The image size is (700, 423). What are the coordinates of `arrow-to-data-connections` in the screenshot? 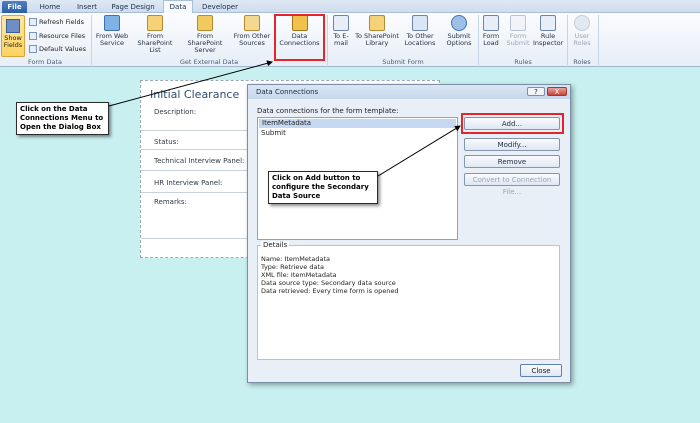 It's located at (190, 83).